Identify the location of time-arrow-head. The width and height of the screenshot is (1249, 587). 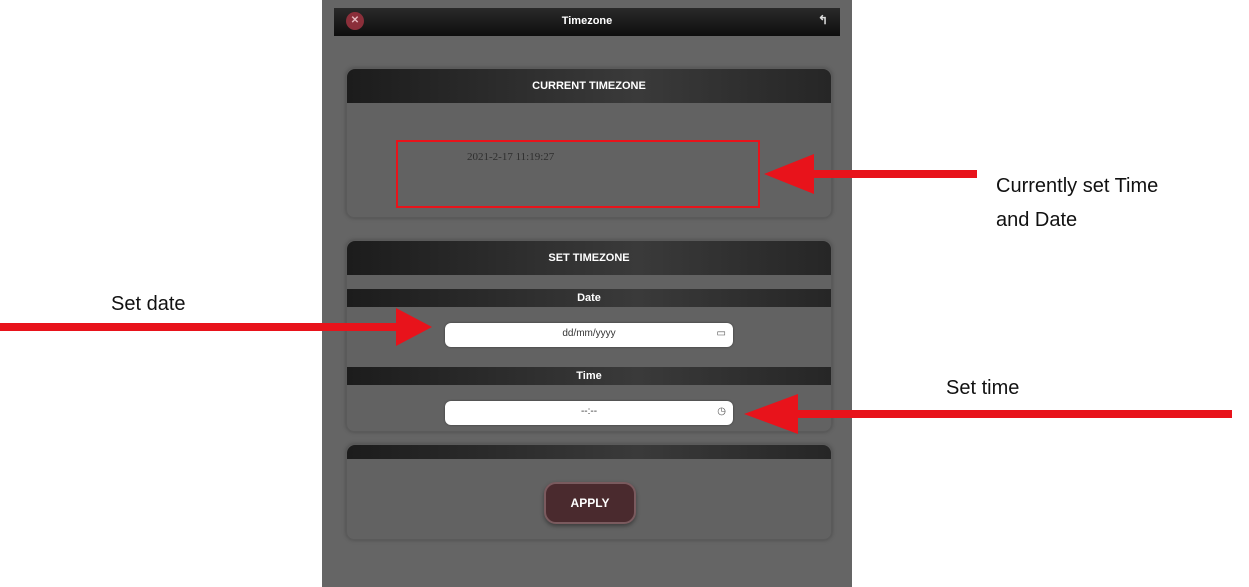
(771, 414).